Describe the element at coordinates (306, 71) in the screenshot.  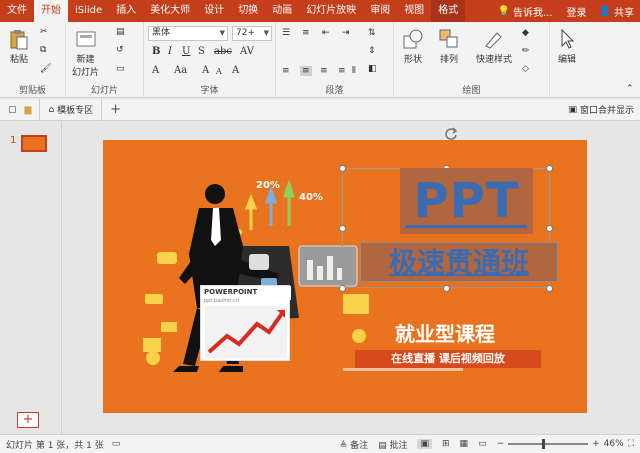
I see `align-center-icon: ≡` at that location.